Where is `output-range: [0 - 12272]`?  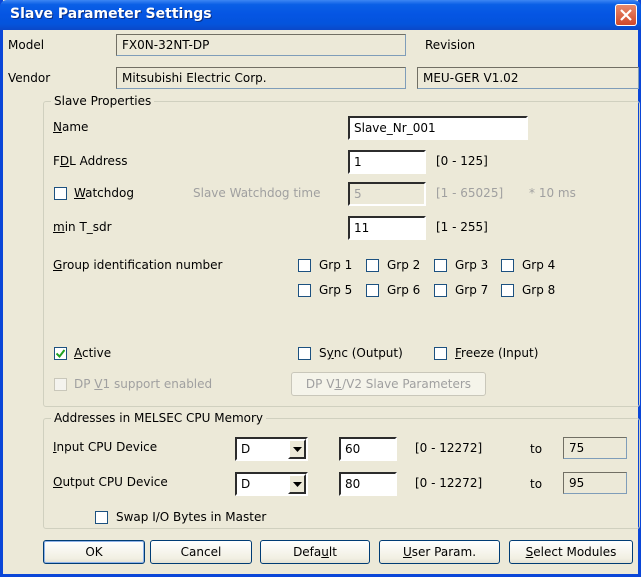
output-range: [0 - 12272] is located at coordinates (449, 483).